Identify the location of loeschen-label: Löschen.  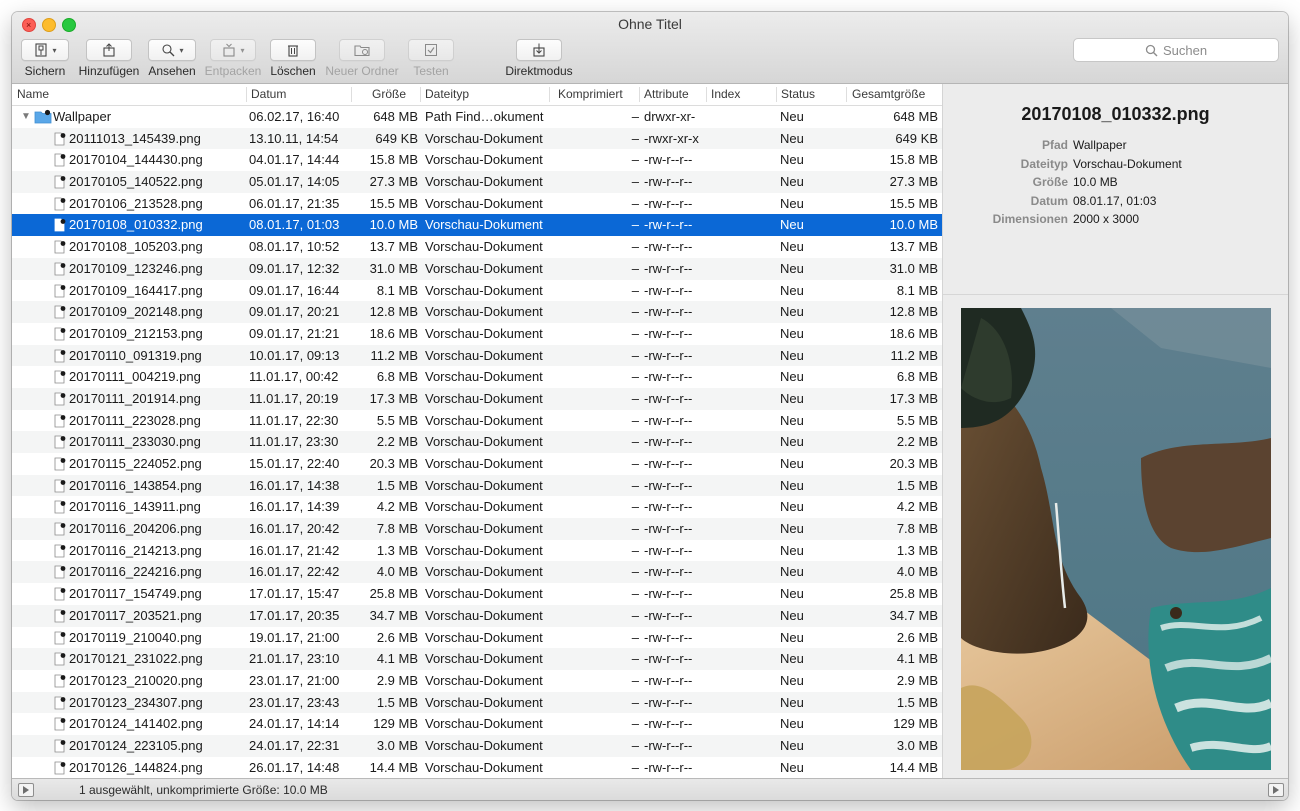
(293, 71).